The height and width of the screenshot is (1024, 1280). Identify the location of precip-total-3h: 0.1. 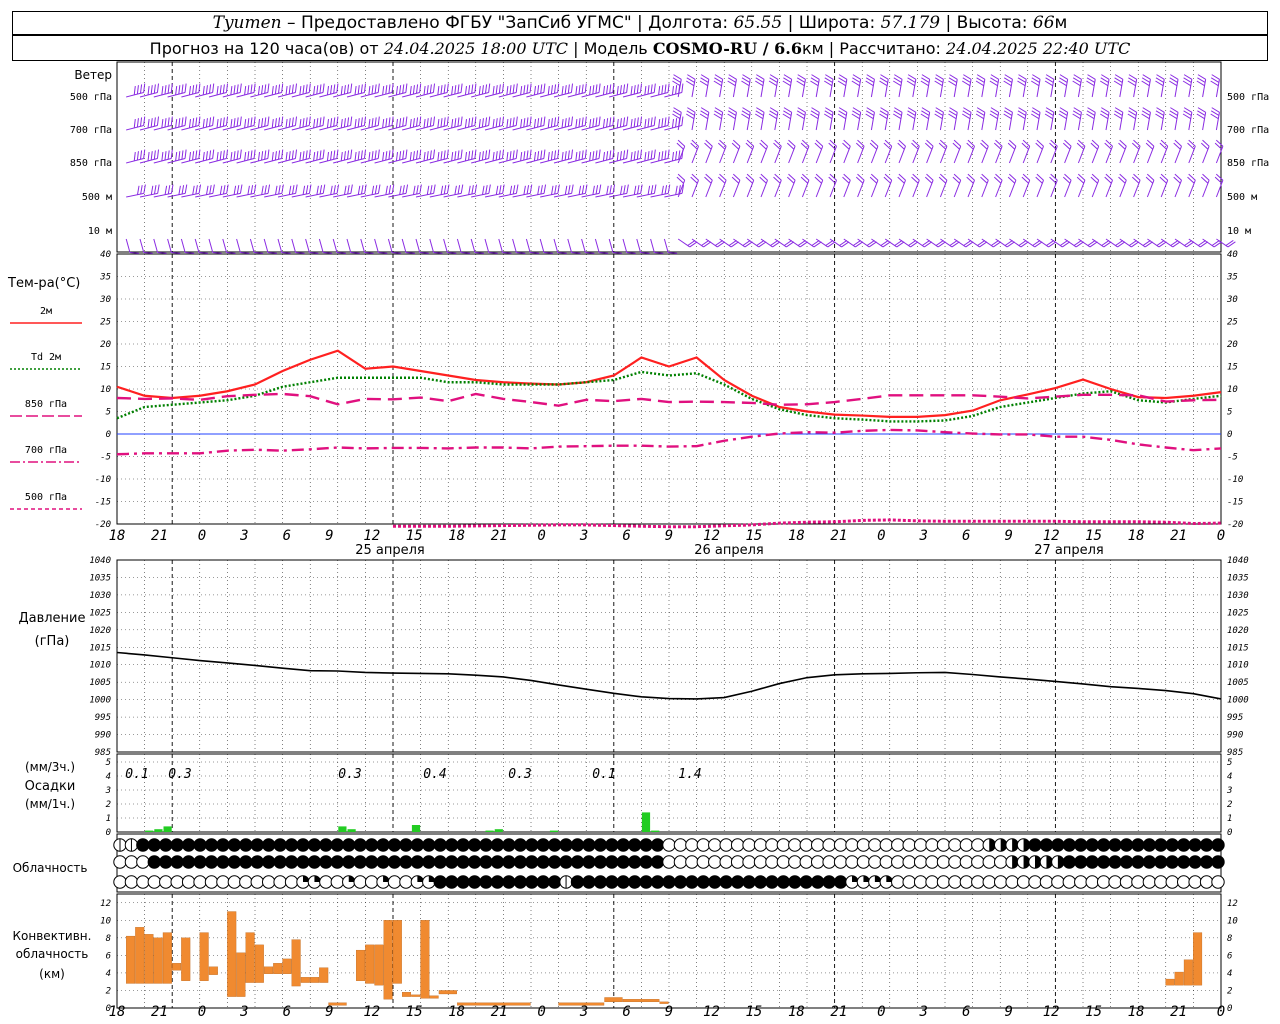
(136, 774).